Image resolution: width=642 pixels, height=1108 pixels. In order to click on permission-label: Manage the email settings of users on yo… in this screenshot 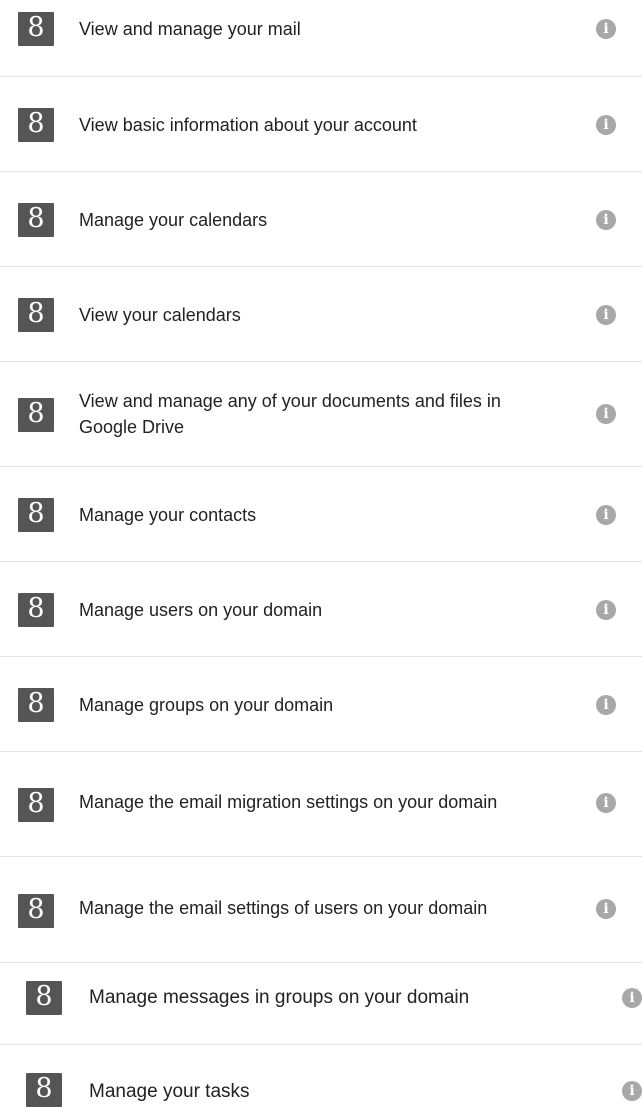, I will do `click(283, 908)`.